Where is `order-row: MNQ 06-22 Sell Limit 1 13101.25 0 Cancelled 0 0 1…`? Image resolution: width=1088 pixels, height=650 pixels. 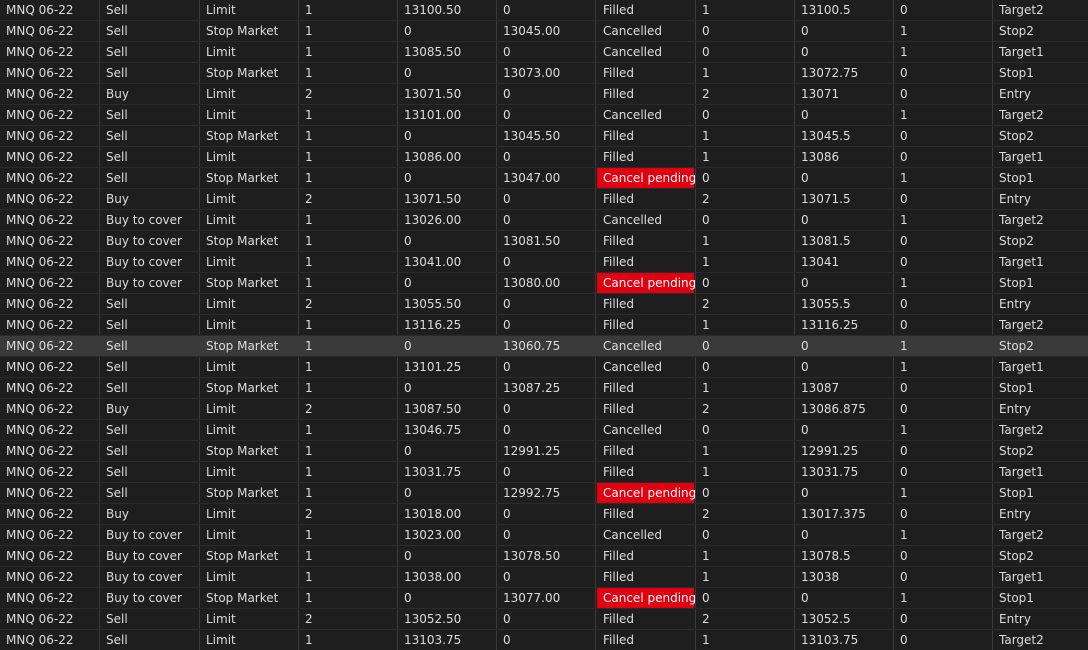
order-row: MNQ 06-22 Sell Limit 1 13101.25 0 Cancelled 0 0 1… is located at coordinates (544, 367).